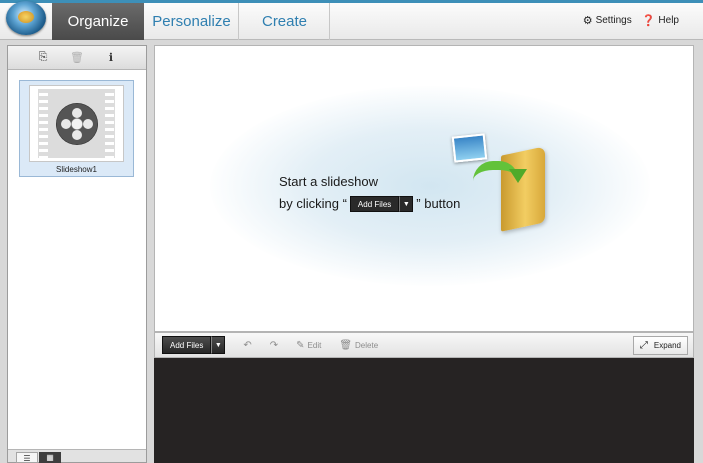 This screenshot has width=703, height=463. I want to click on rotate-right-icon: ↷, so click(274, 345).